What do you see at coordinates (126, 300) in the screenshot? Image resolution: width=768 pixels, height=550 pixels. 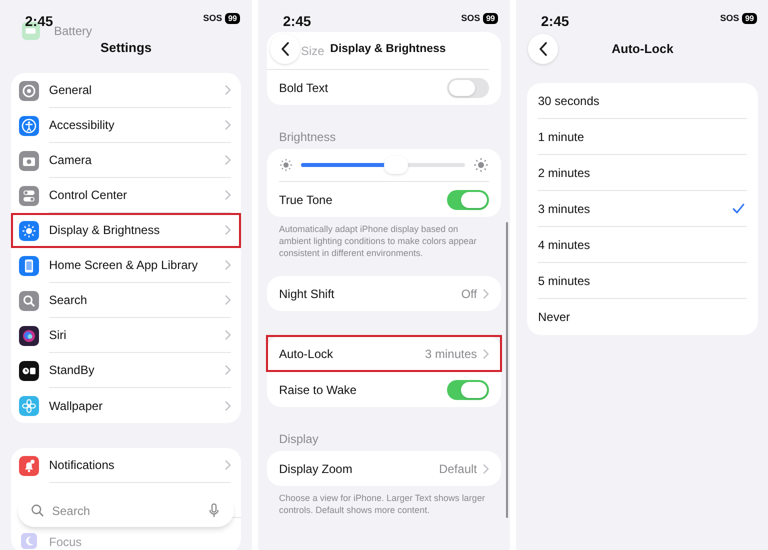 I see `settings-row: Search` at bounding box center [126, 300].